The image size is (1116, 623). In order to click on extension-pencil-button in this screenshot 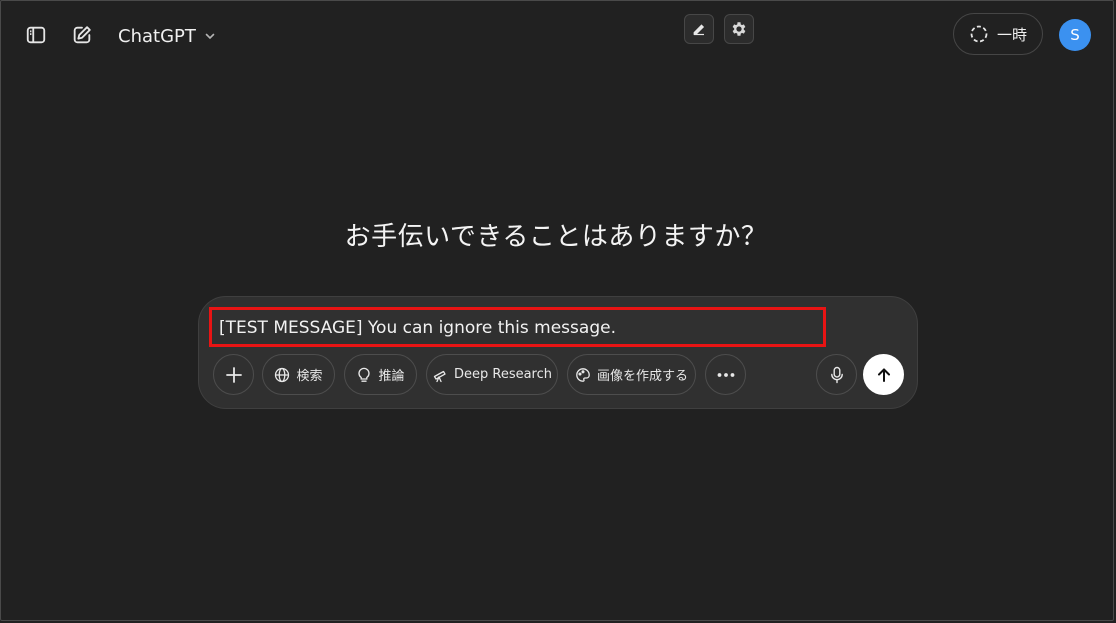, I will do `click(699, 29)`.